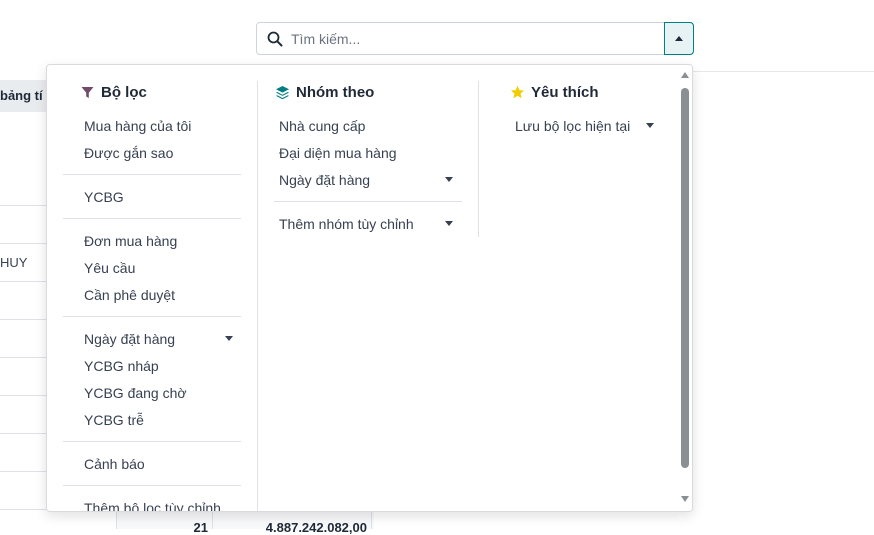 This screenshot has height=535, width=874. Describe the element at coordinates (783, 71) in the screenshot. I see `header-divider` at that location.